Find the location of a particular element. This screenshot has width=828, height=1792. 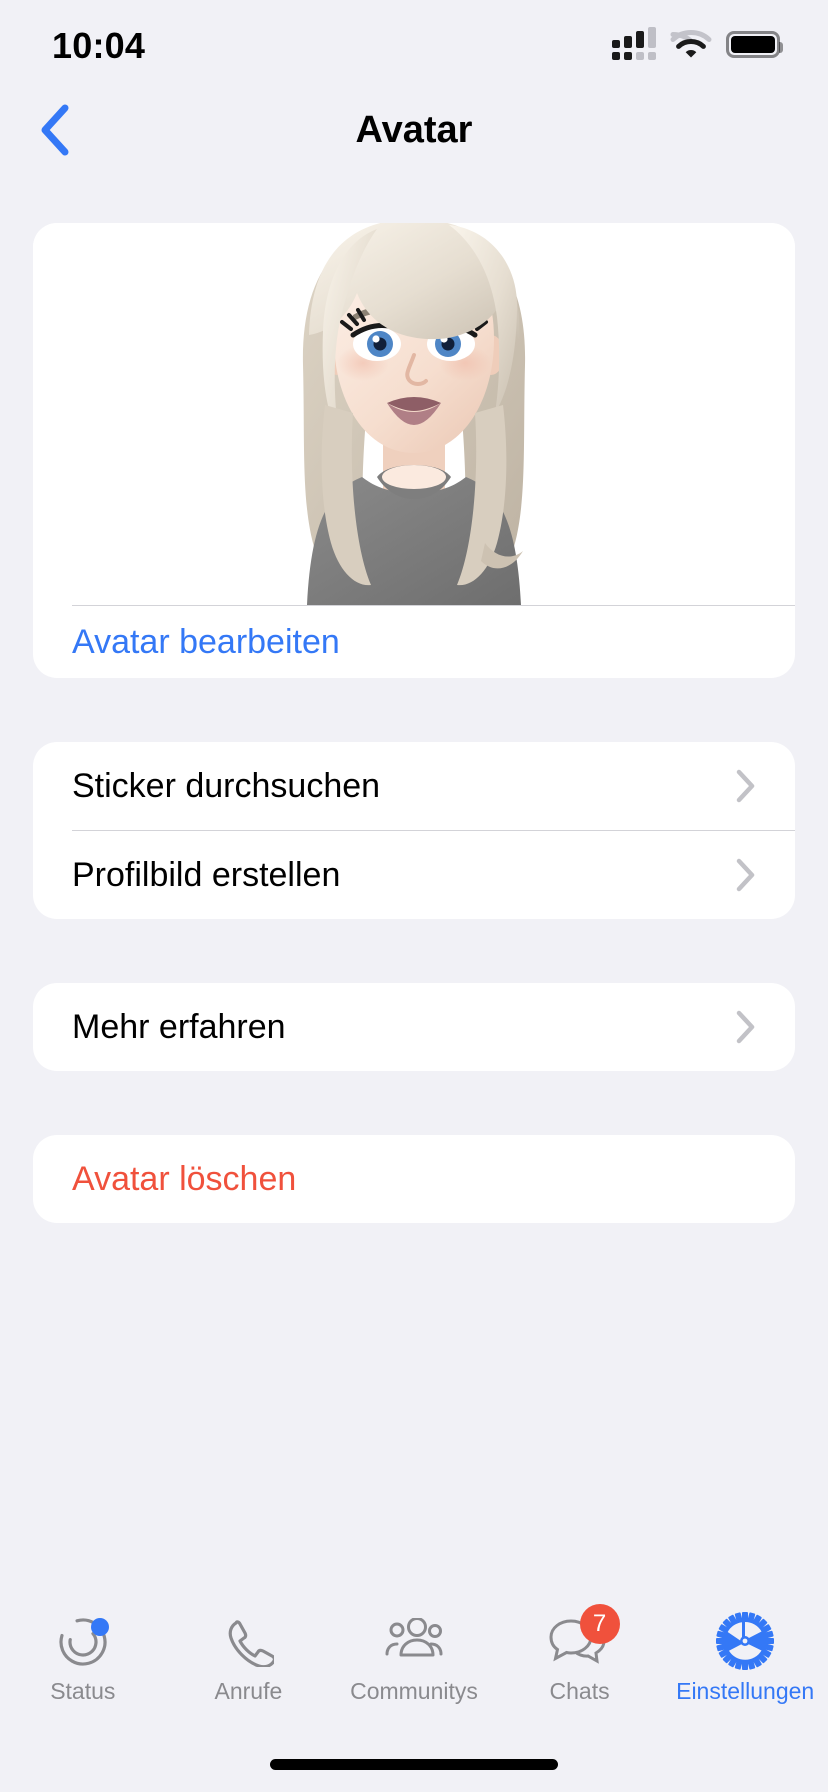

chats-unread-badge: 7 is located at coordinates (599, 1624).